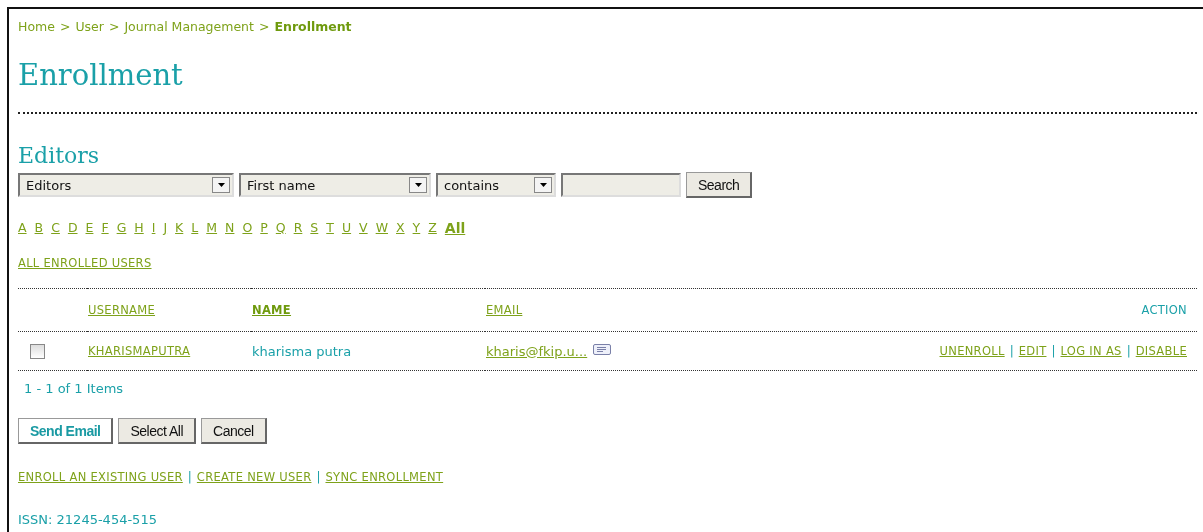 Image resolution: width=1203 pixels, height=532 pixels. Describe the element at coordinates (195, 228) in the screenshot. I see `letter-link: L` at that location.